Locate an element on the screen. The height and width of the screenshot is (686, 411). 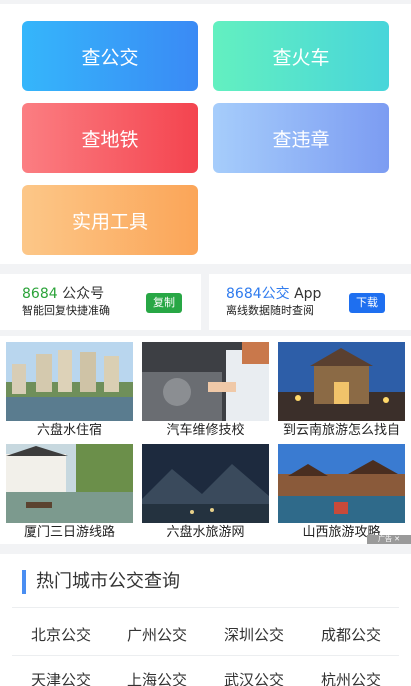
city-link-wuhan: 武汉公交 is located at coordinates (254, 677).